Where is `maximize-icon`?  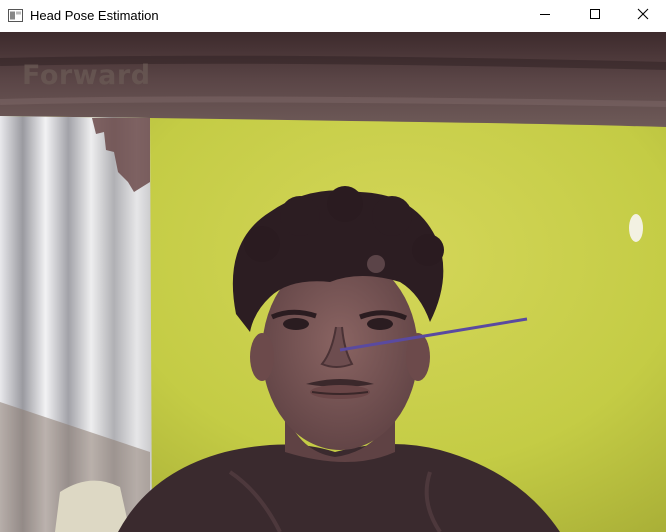 maximize-icon is located at coordinates (595, 16).